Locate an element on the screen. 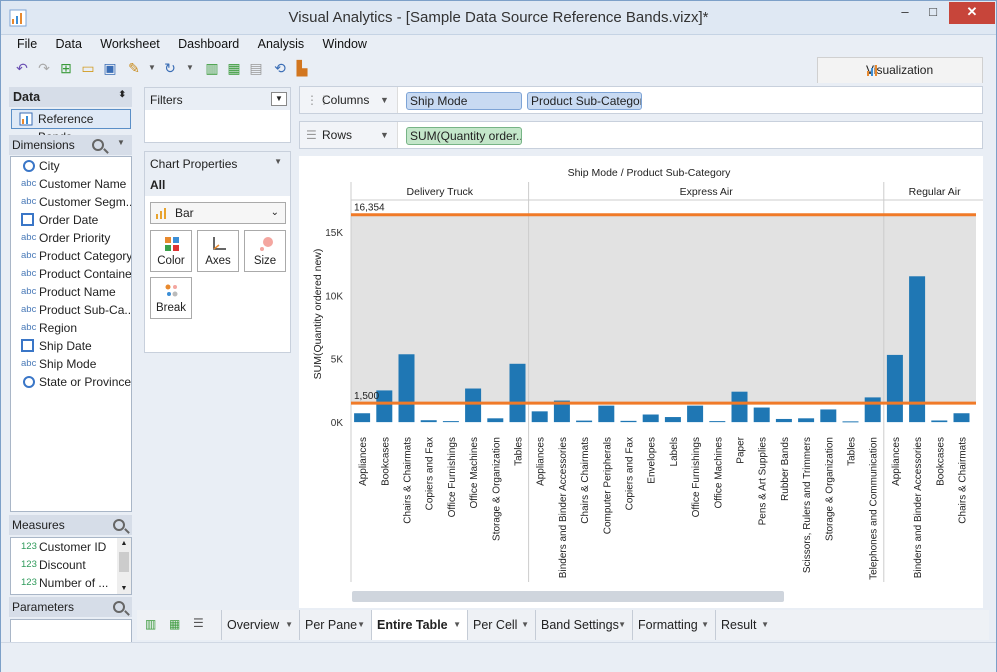 The height and width of the screenshot is (672, 997). dimension-item: abc Order Priority is located at coordinates (71, 238).